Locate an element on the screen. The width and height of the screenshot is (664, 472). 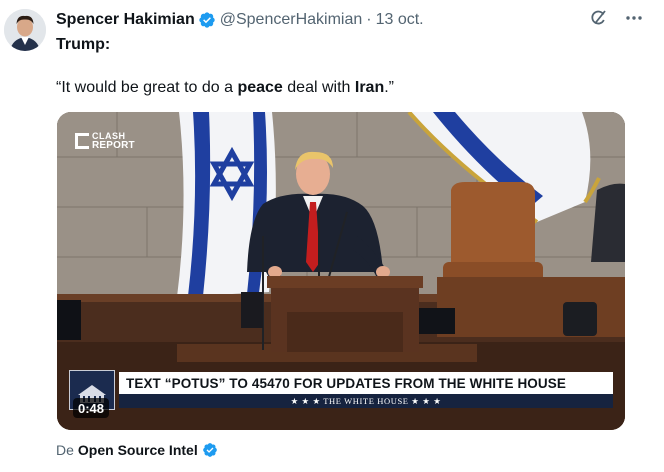
avatar-photo is located at coordinates (25, 30).